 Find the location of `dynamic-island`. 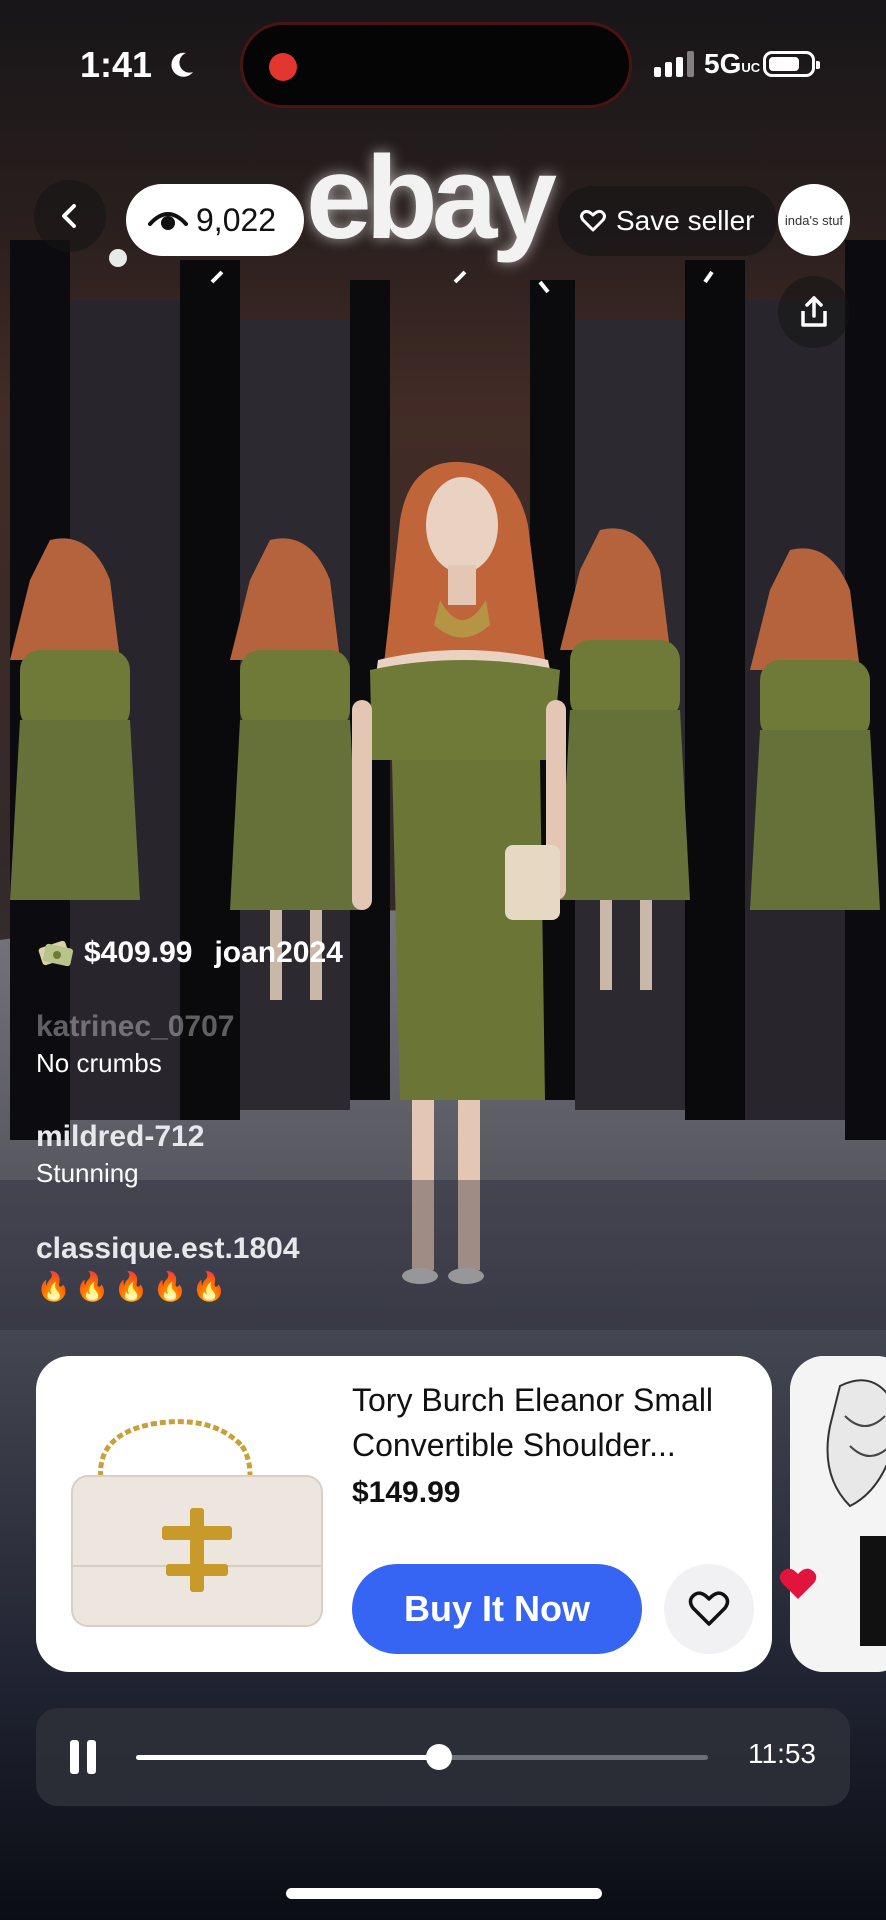

dynamic-island is located at coordinates (436, 65).